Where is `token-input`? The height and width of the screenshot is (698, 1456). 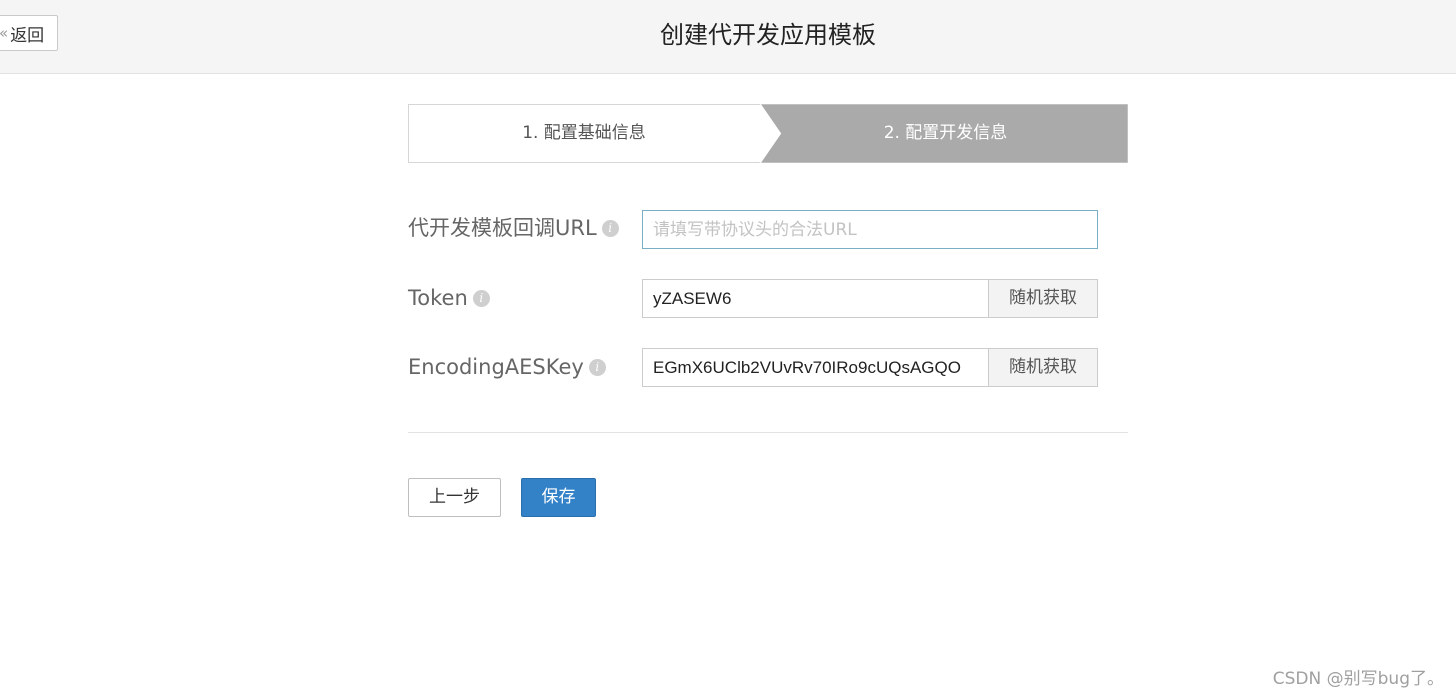
token-input is located at coordinates (815, 298).